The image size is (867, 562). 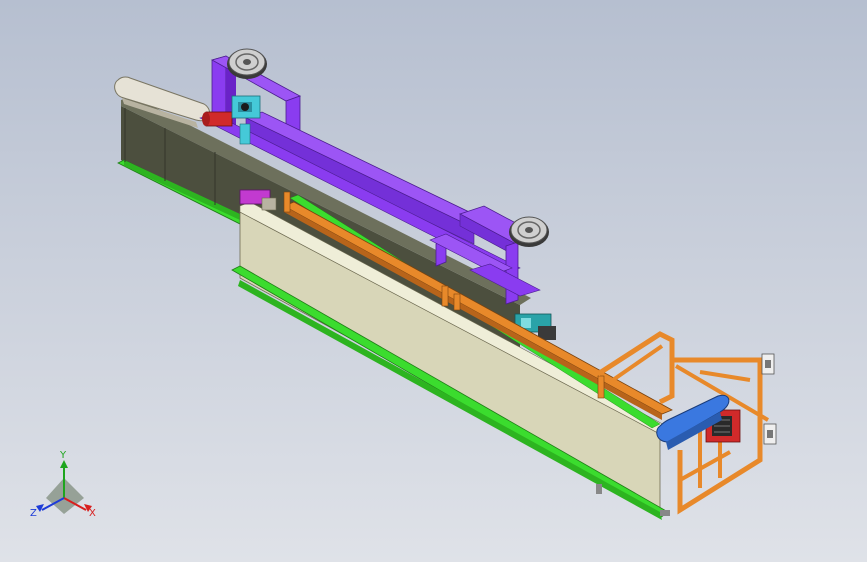 What do you see at coordinates (63, 484) in the screenshot?
I see `coordinate-triad: Y X Z` at bounding box center [63, 484].